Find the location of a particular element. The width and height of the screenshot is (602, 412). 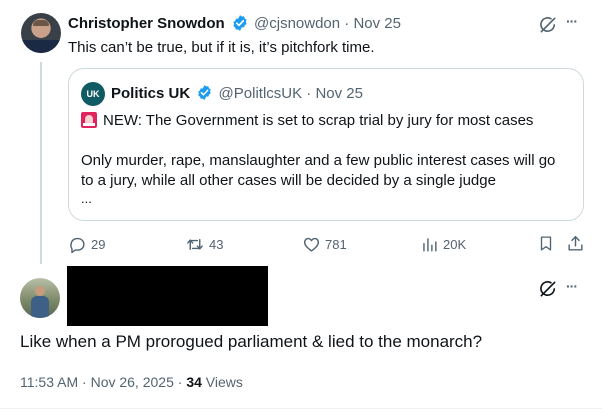

parent-tweet-header: Christopher Snowdon @cjsnowdon · Nov 25 is located at coordinates (234, 24).